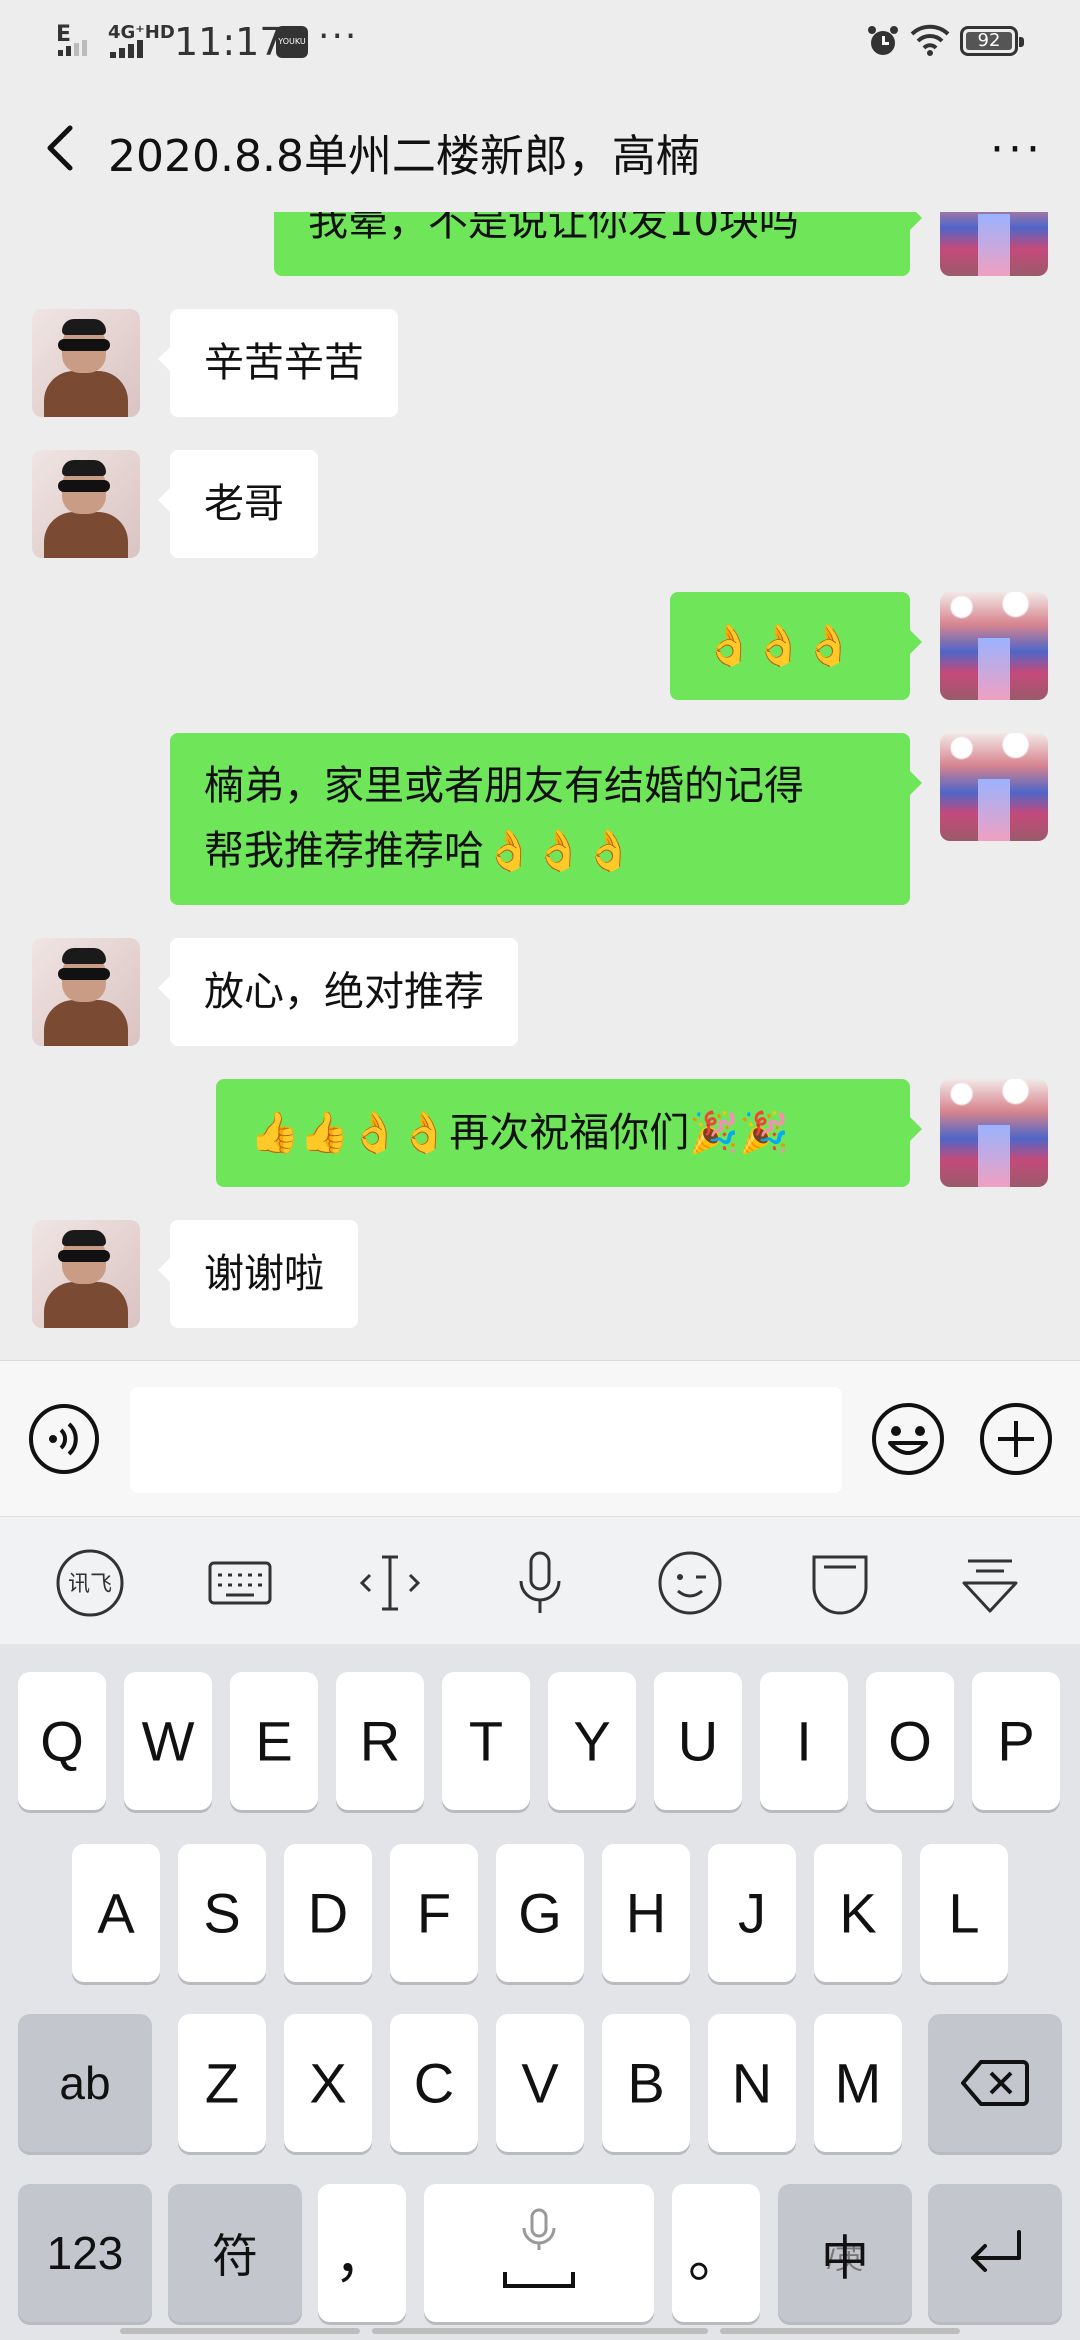 The image size is (1080, 2340). What do you see at coordinates (519, 1133) in the screenshot?
I see `message-text: 👍👍👌👌再次祝福你们🎉🎉` at bounding box center [519, 1133].